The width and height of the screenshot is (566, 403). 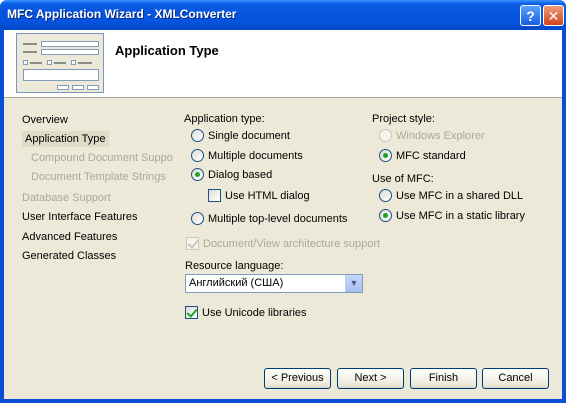 I want to click on finish-button: Finish, so click(x=443, y=378).